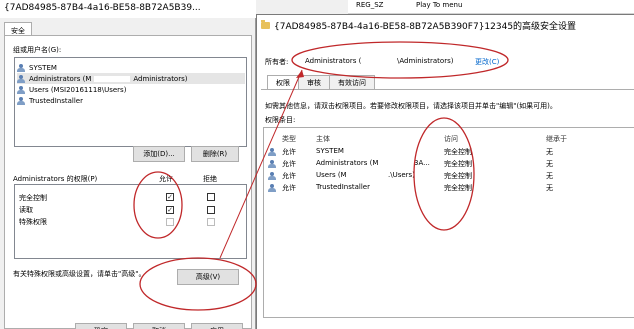 The image size is (634, 329). Describe the element at coordinates (18, 29) in the screenshot. I see `tab-security: 安全` at that location.